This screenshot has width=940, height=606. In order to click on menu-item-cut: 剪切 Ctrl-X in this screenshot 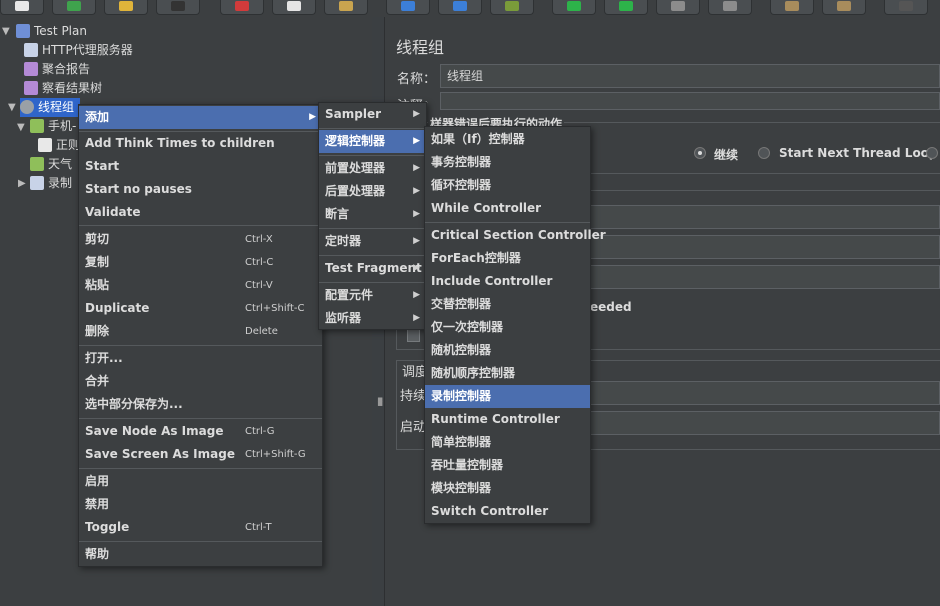, I will do `click(200, 239)`.